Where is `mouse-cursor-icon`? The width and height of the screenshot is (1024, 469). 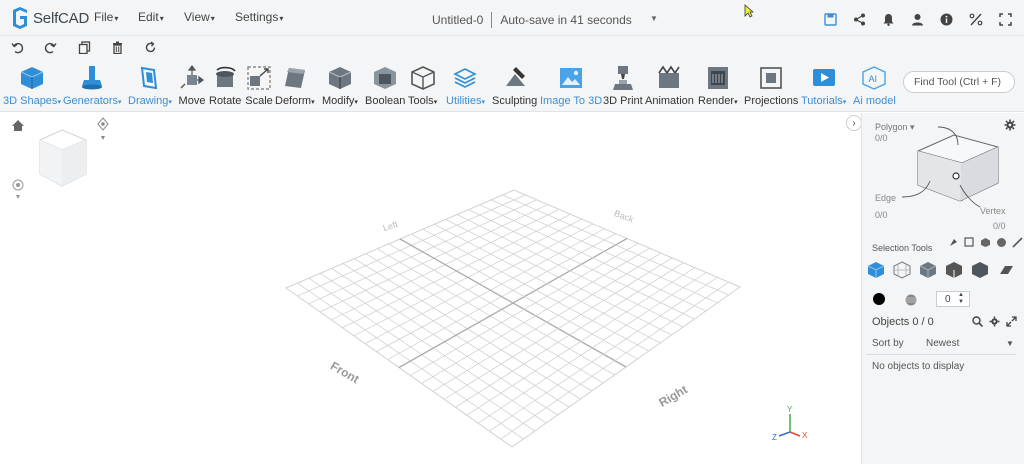
mouse-cursor-icon is located at coordinates (749, 13).